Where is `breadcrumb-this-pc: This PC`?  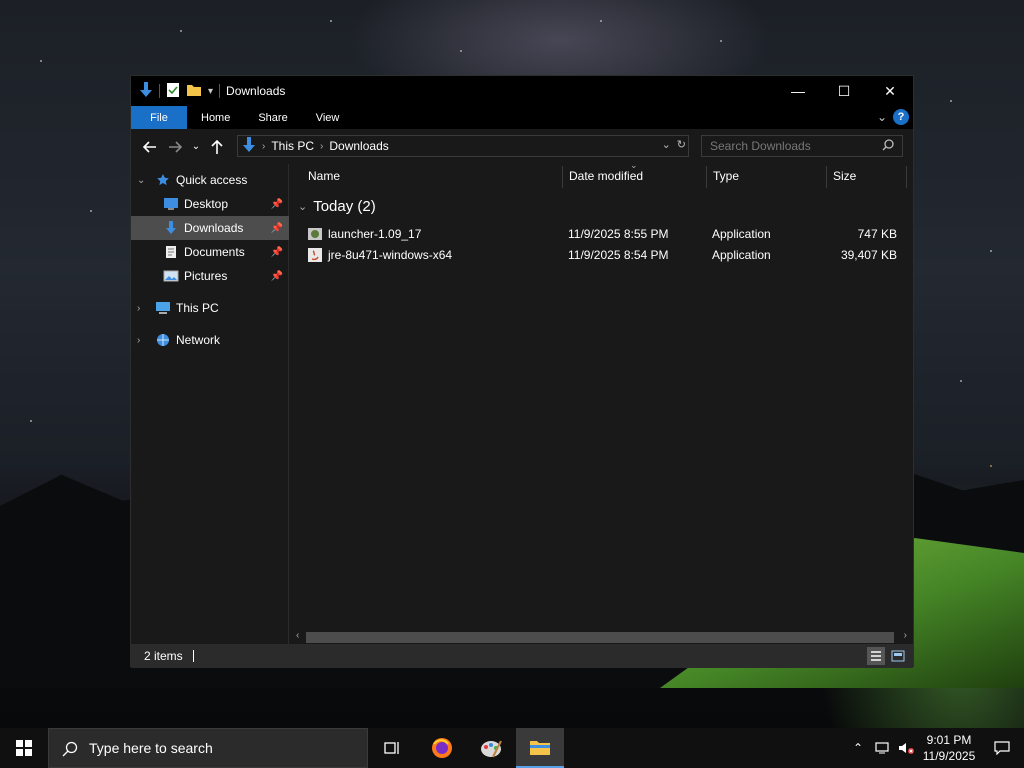
breadcrumb-this-pc: This PC is located at coordinates (292, 146).